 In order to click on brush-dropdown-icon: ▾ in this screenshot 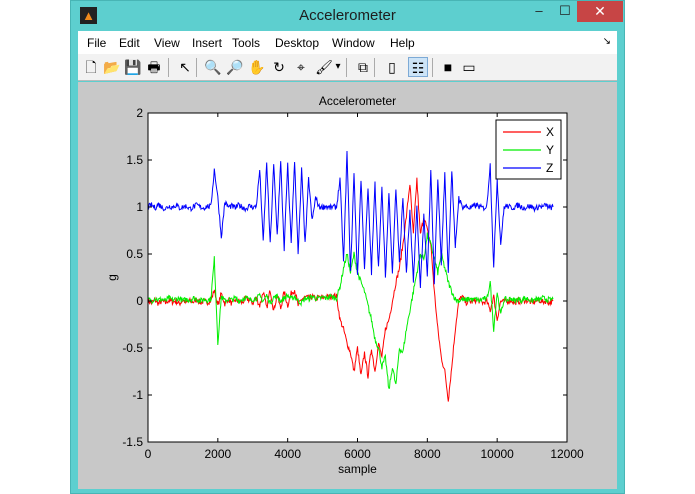, I will do `click(338, 67)`.